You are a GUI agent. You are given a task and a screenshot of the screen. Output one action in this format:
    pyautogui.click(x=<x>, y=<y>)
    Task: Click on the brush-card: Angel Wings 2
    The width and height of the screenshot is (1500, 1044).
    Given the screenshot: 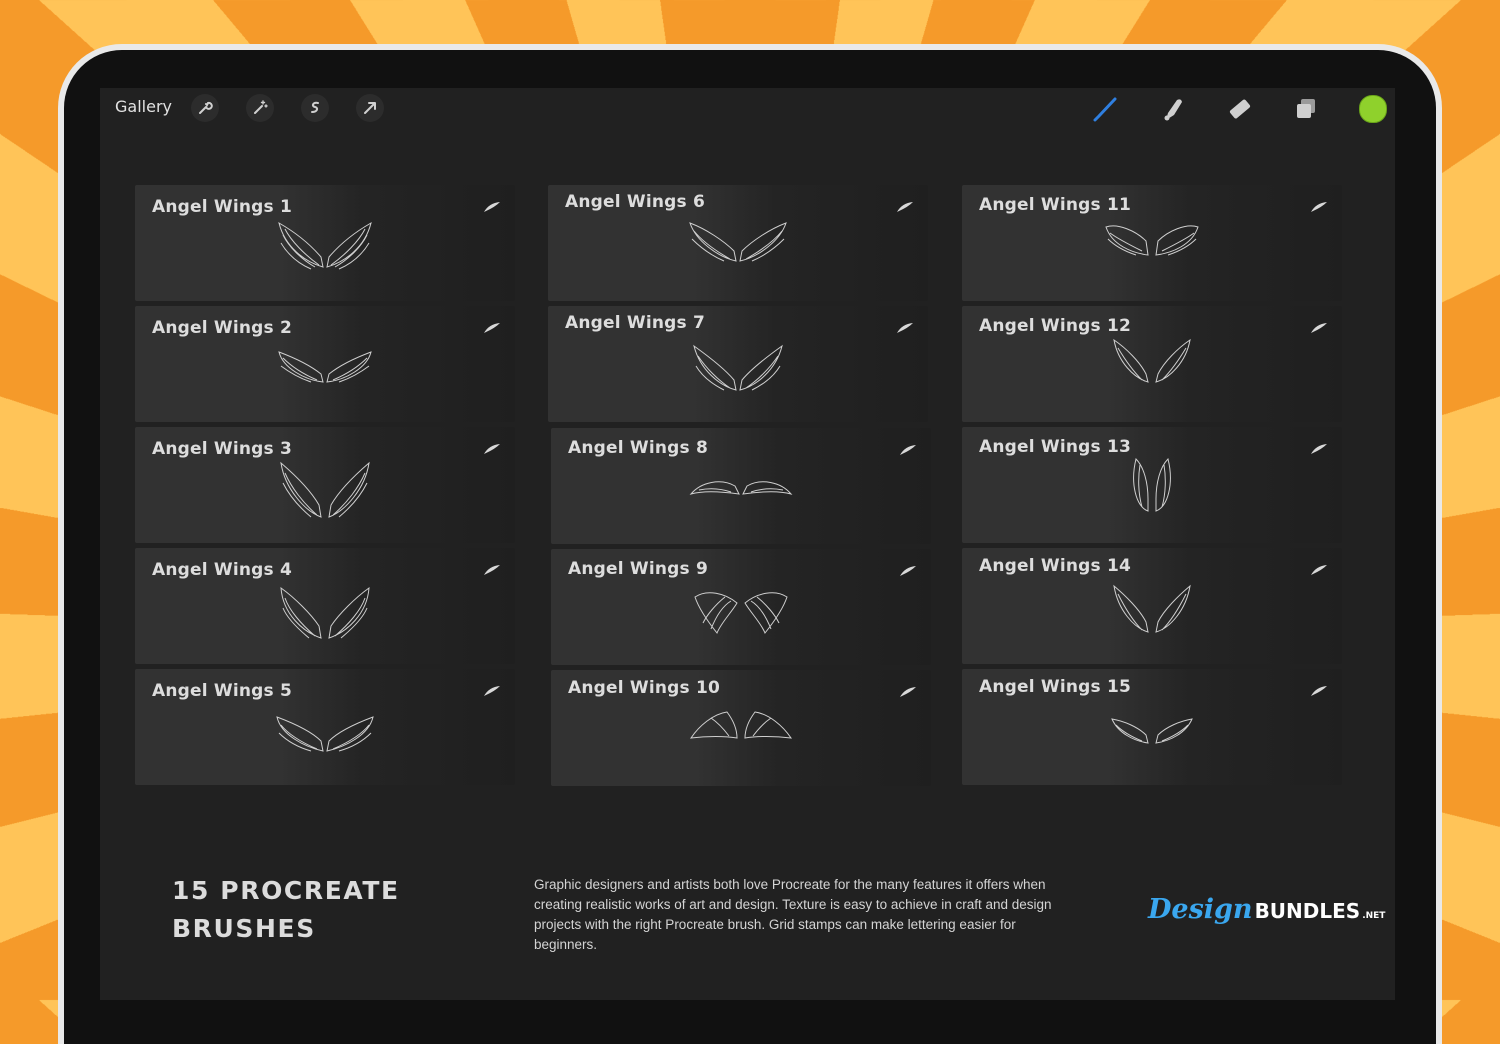 What is the action you would take?
    pyautogui.click(x=325, y=364)
    